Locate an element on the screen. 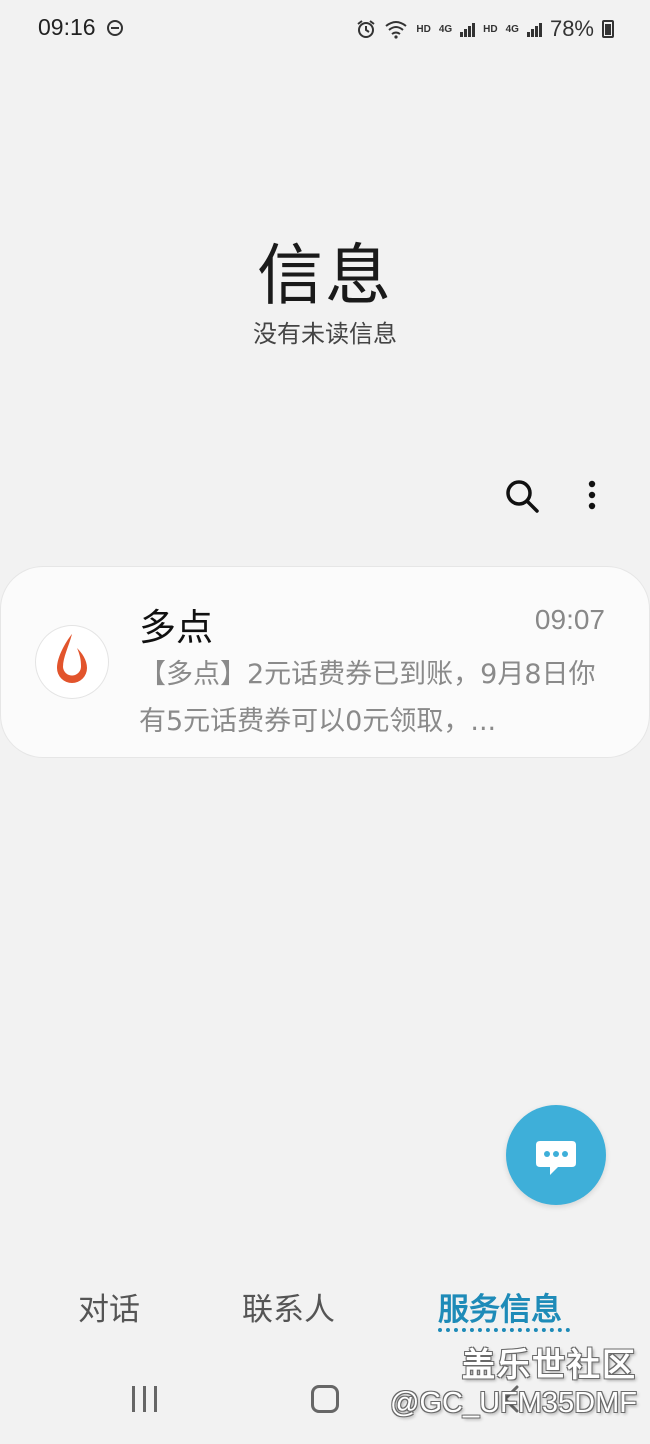 The width and height of the screenshot is (650, 1444). wifi-icon is located at coordinates (396, 30).